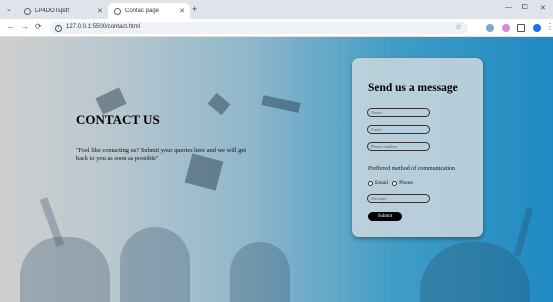  What do you see at coordinates (259, 28) in the screenshot?
I see `address-bar: i 127.0.0.1:5500/contact.html ☆` at bounding box center [259, 28].